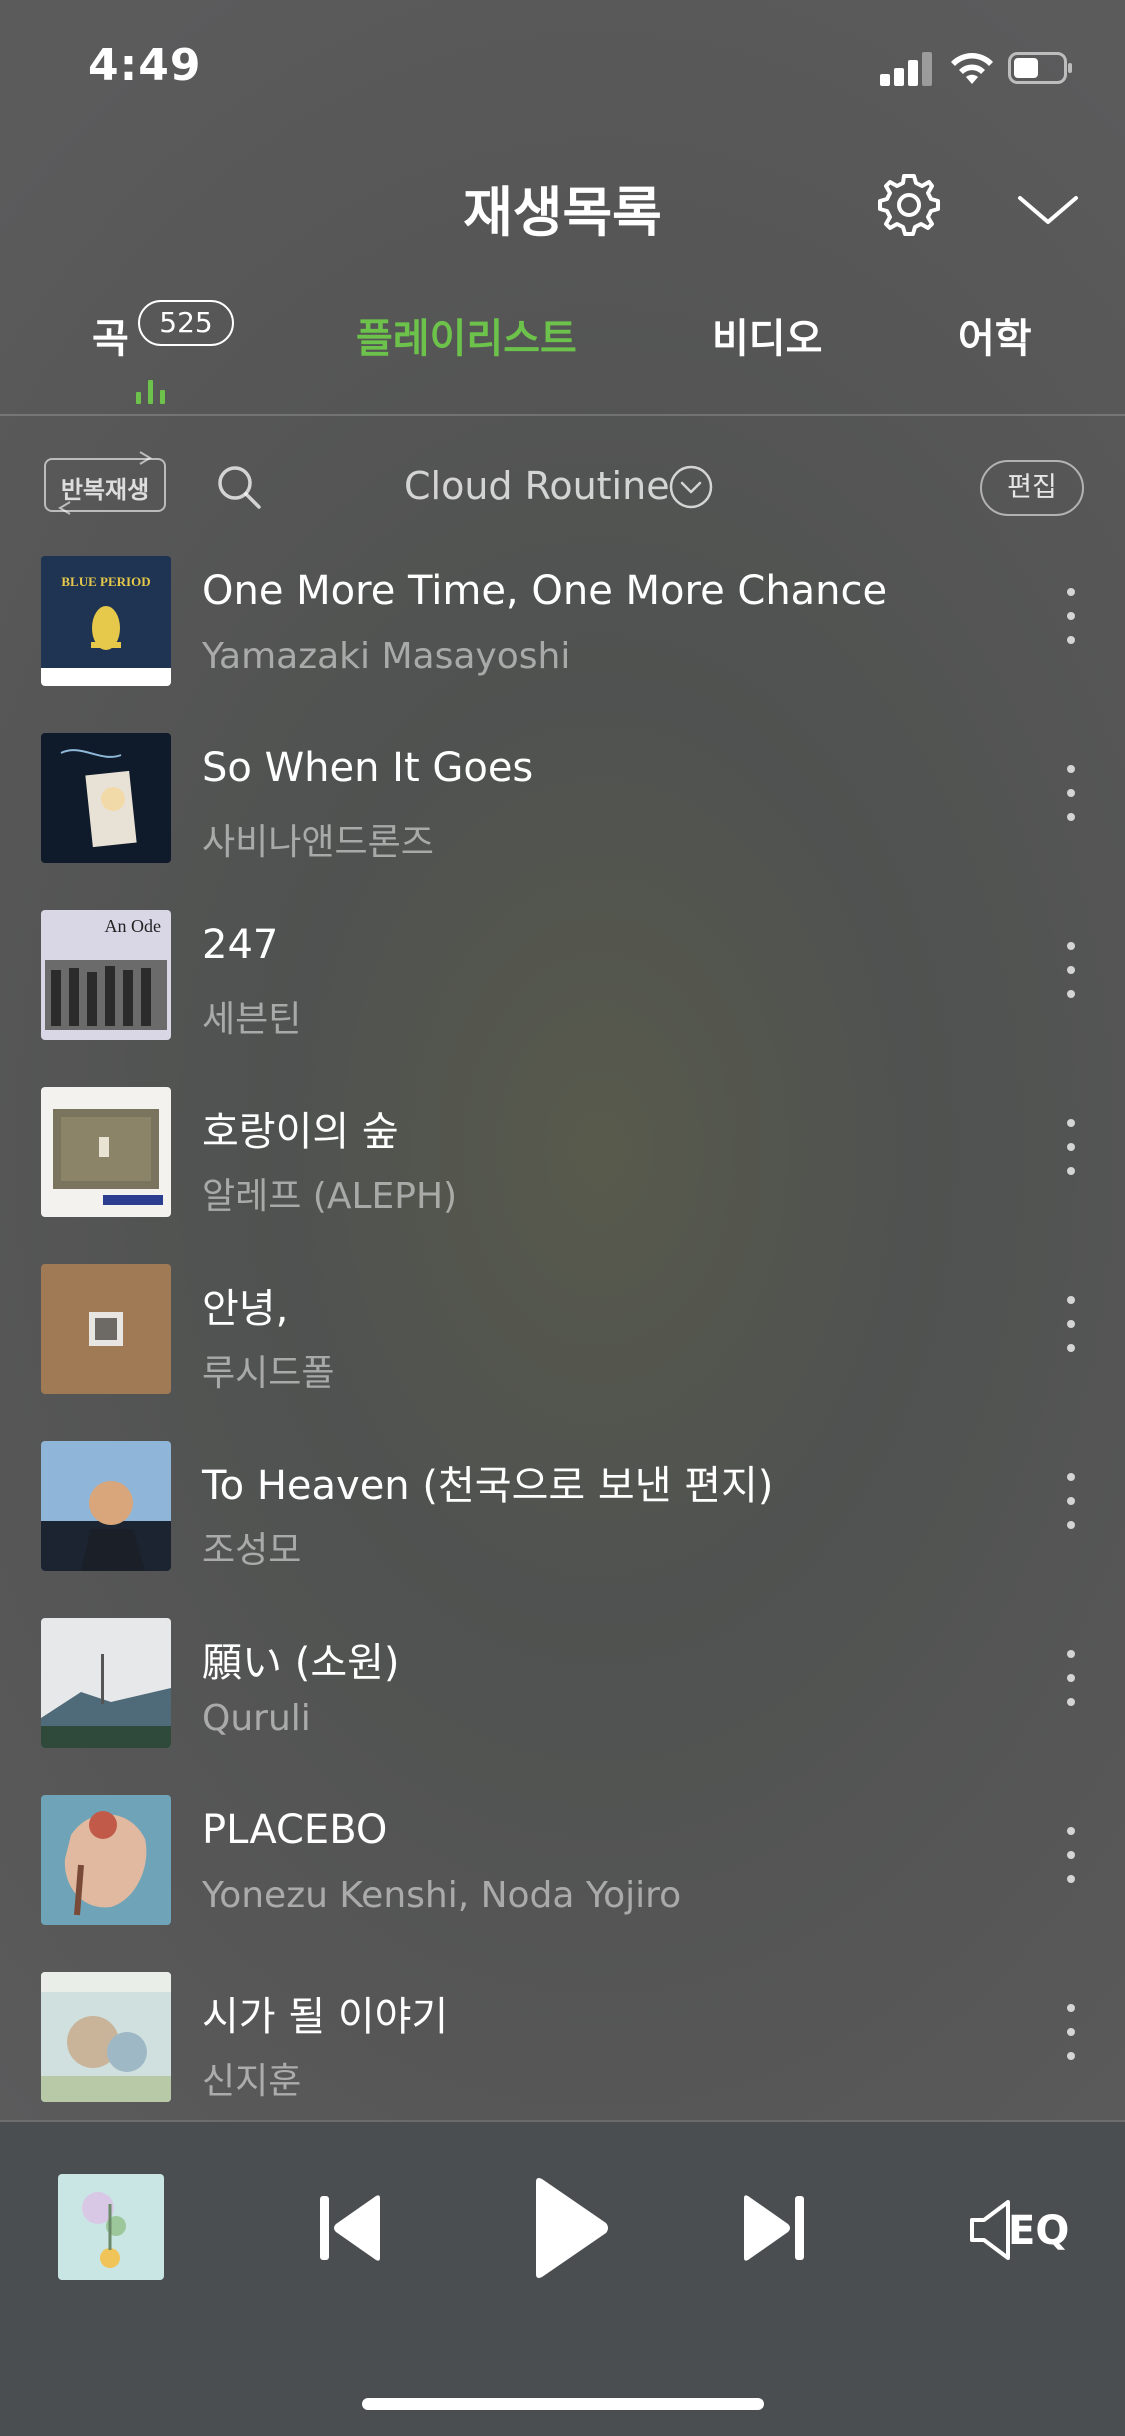 The width and height of the screenshot is (1125, 2436). Describe the element at coordinates (156, 391) in the screenshot. I see `now-playing-bars-icon` at that location.